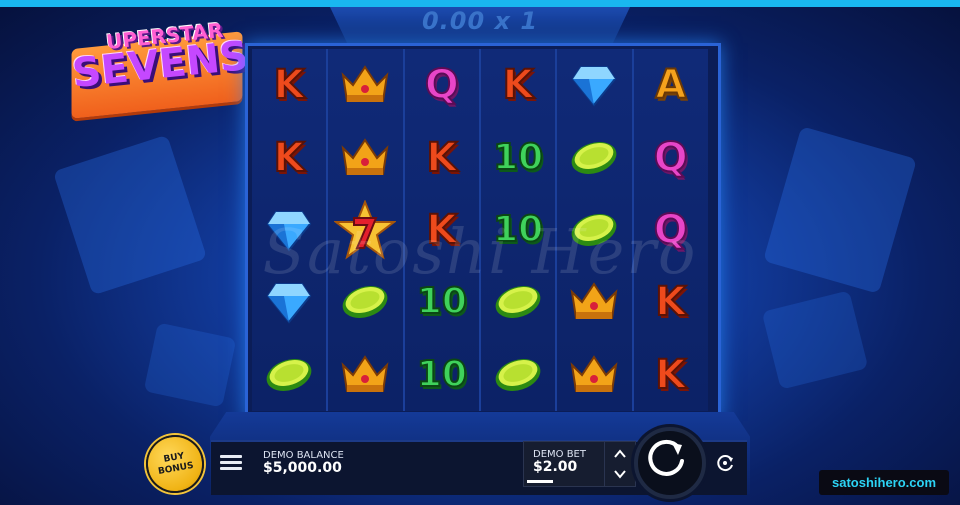  I want to click on reel: KK, so click(290, 230).